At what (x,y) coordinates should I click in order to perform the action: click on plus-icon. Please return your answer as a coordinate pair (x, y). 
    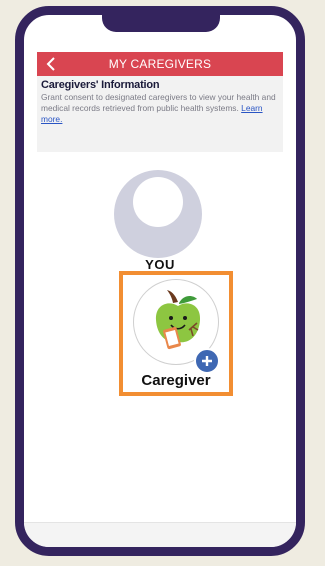
    Looking at the image, I should click on (207, 361).